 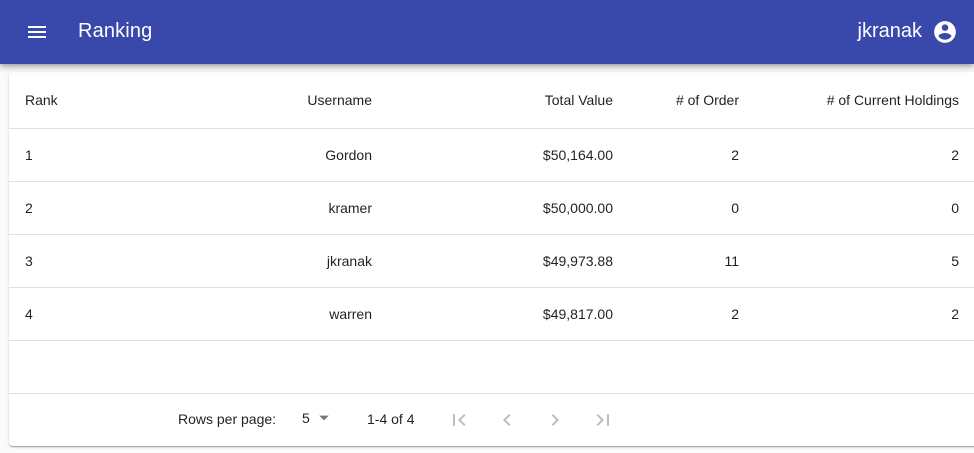 I want to click on empty-filler-row, so click(x=491, y=367).